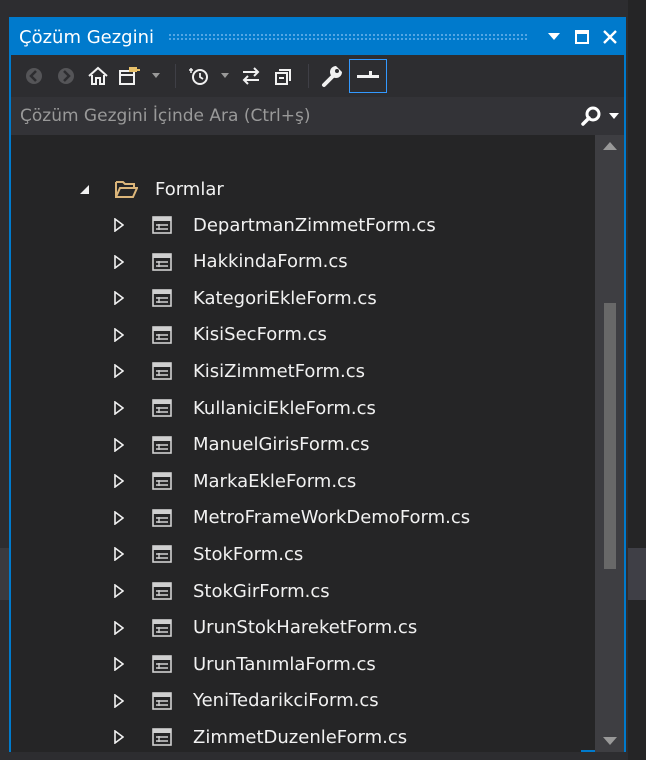 This screenshot has height=760, width=646. I want to click on title-grip, so click(348, 37).